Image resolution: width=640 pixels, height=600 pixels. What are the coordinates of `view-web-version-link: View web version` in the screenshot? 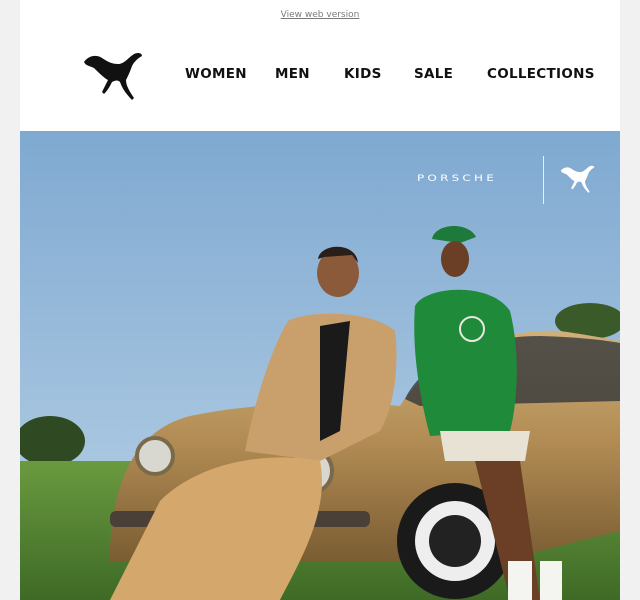 It's located at (320, 15).